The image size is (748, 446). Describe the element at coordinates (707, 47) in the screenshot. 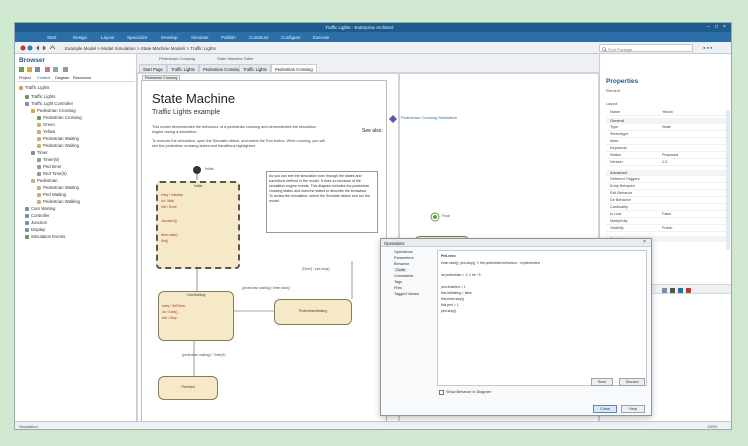

I see `user-label: ● ● ●` at that location.